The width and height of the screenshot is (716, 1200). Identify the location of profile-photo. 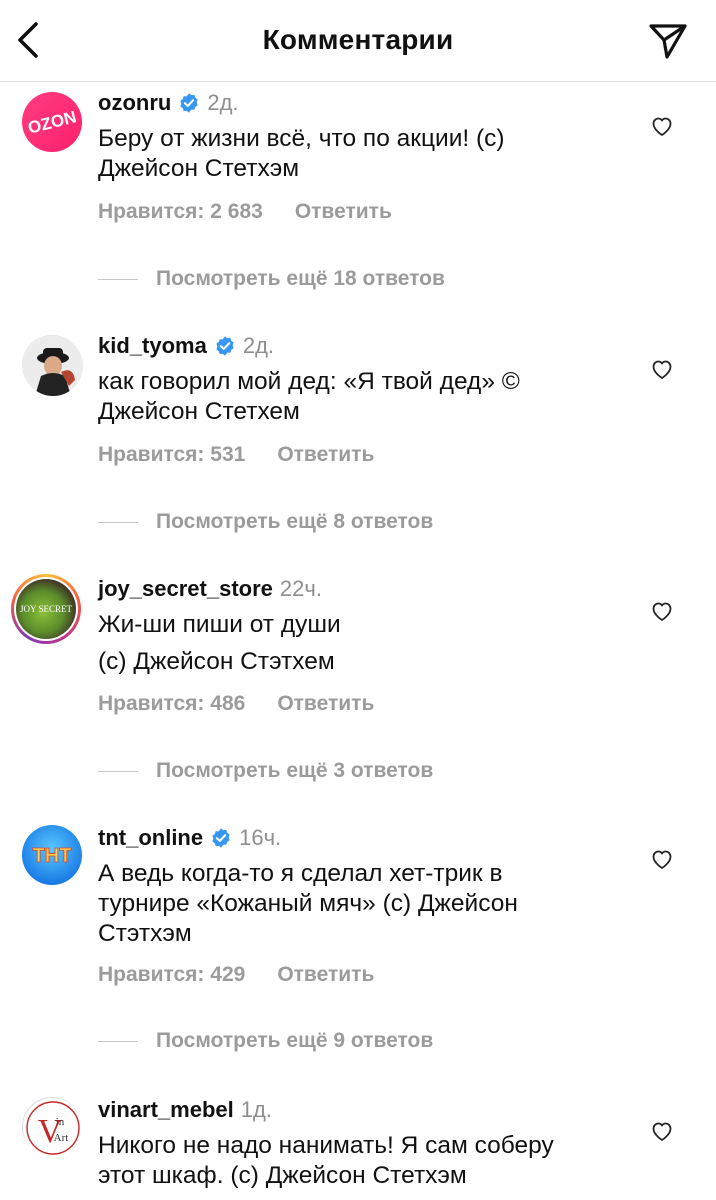
(53, 366).